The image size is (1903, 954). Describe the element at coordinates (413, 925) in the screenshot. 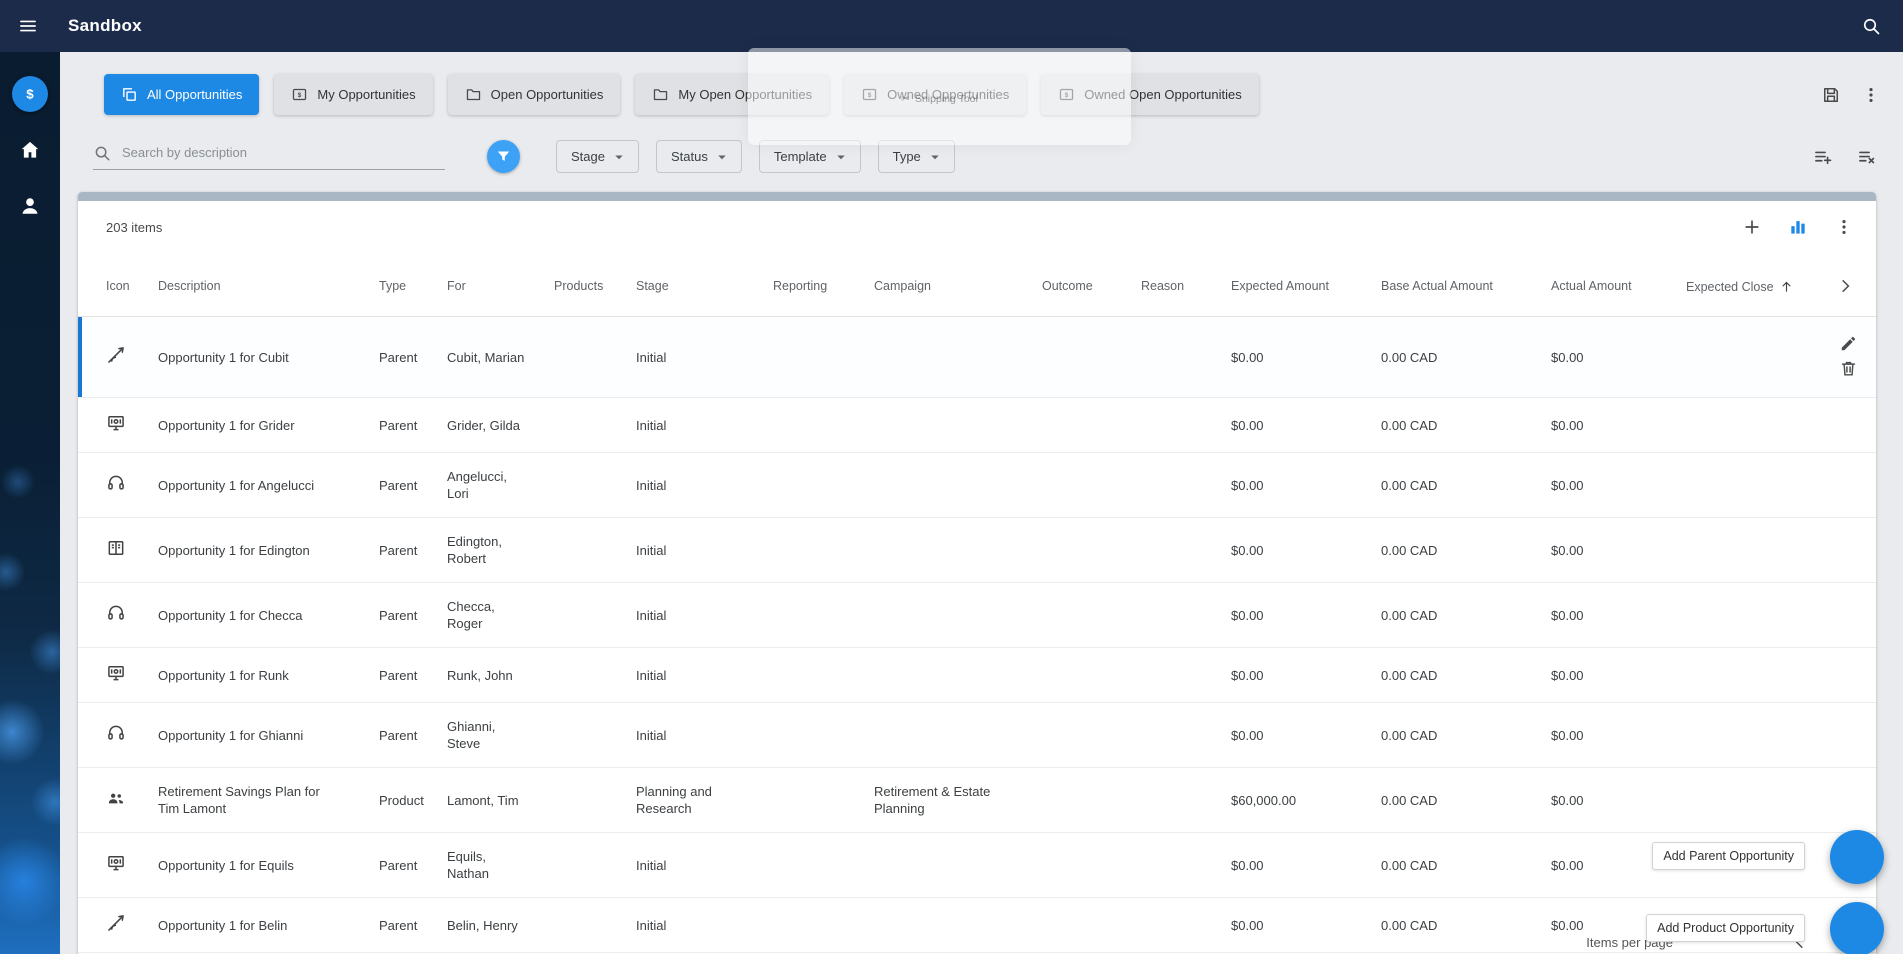

I see `cell-type: Parent` at that location.